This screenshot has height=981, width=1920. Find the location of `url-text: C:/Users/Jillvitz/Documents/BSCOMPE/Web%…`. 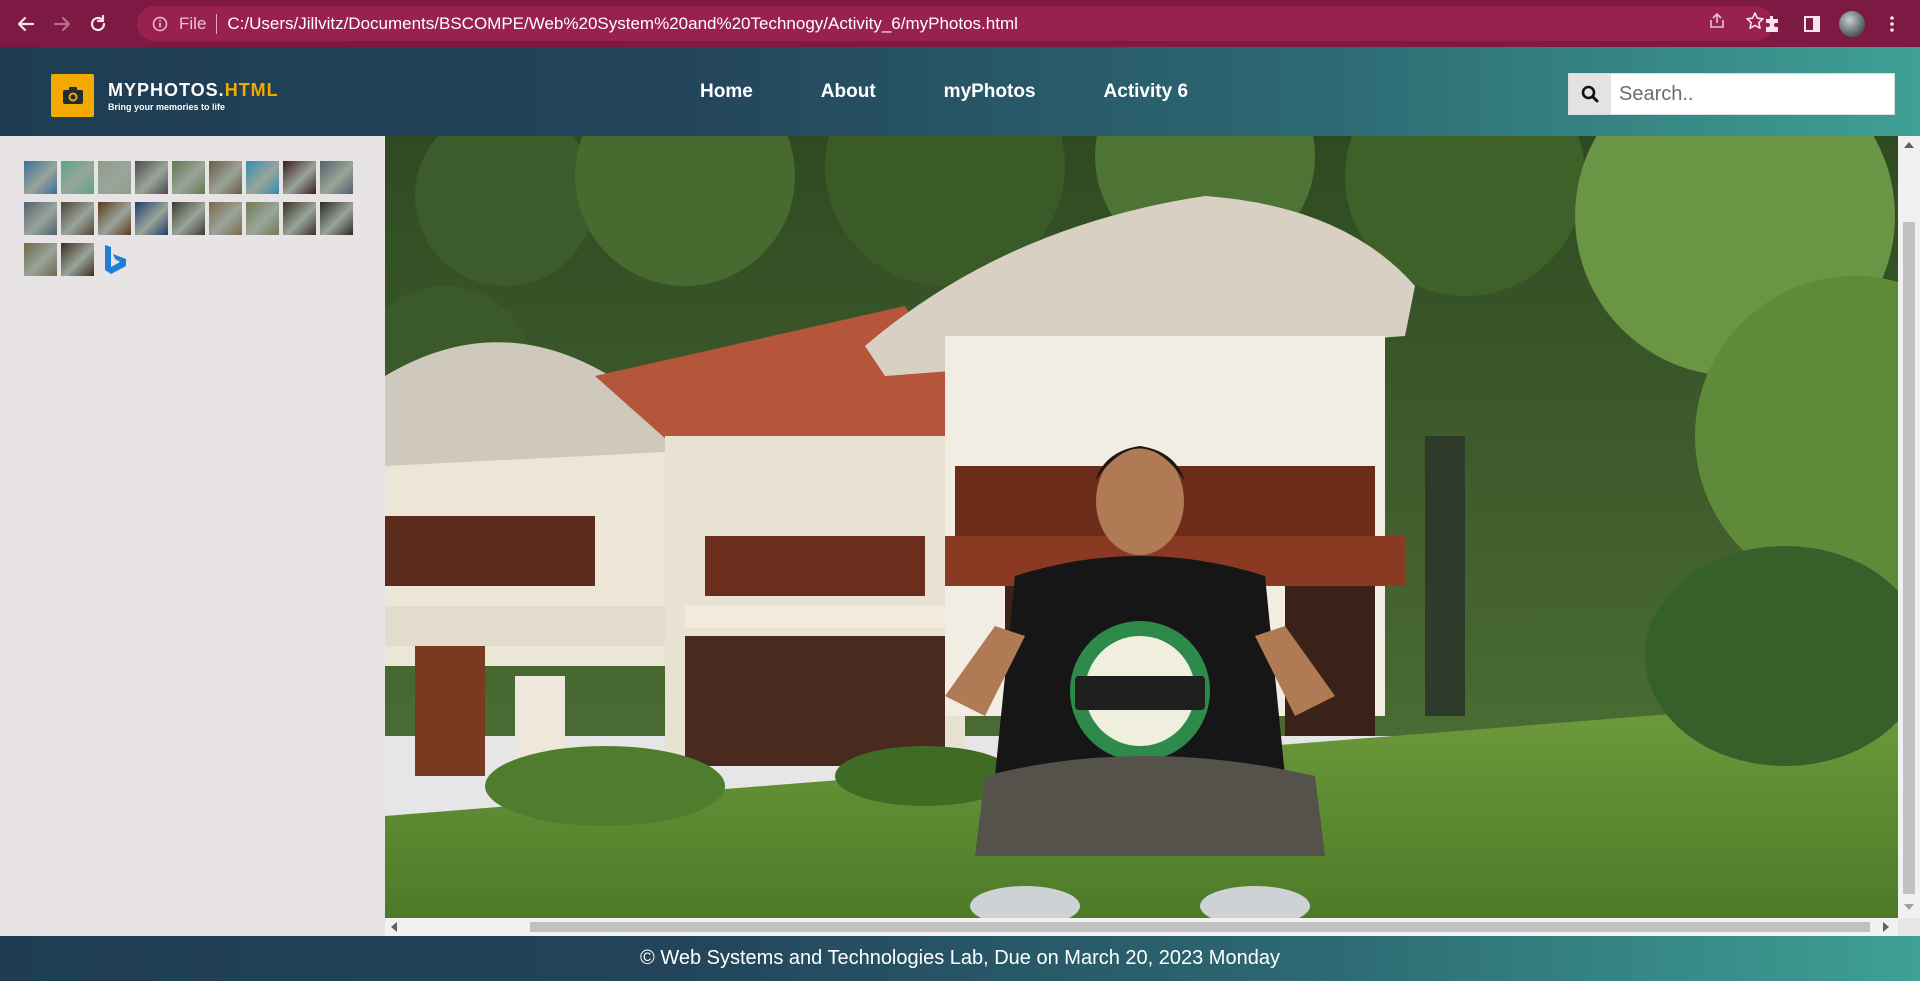

url-text: C:/Users/Jillvitz/Documents/BSCOMPE/Web%… is located at coordinates (622, 24).